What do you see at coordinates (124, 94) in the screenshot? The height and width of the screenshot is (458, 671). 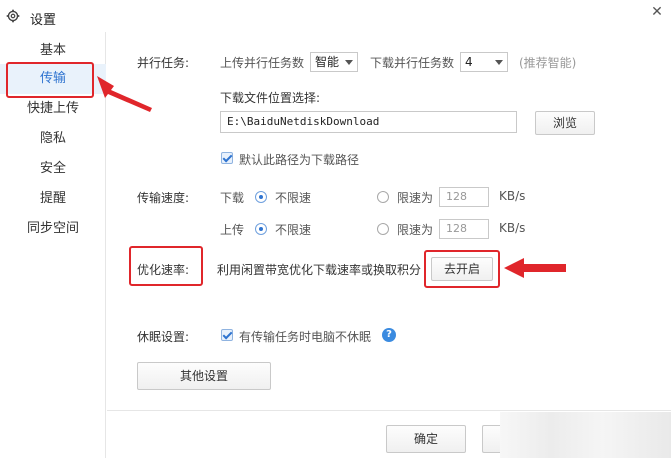 I see `arrow-to-transfer-icon` at bounding box center [124, 94].